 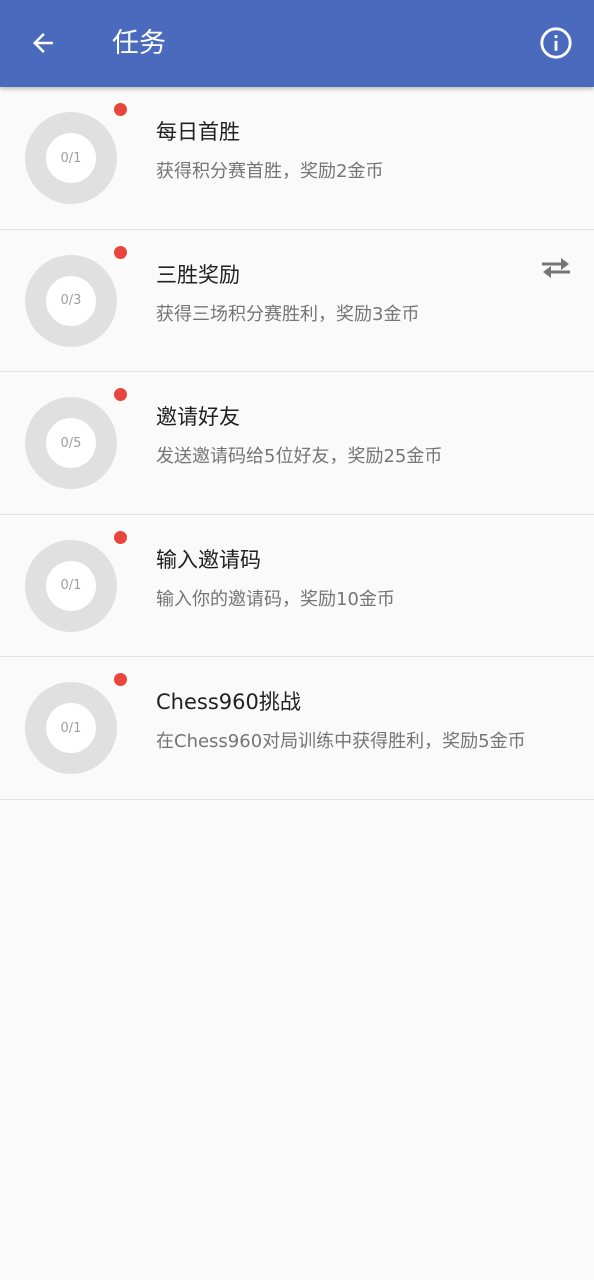 I want to click on page-title: 任务, so click(x=139, y=43).